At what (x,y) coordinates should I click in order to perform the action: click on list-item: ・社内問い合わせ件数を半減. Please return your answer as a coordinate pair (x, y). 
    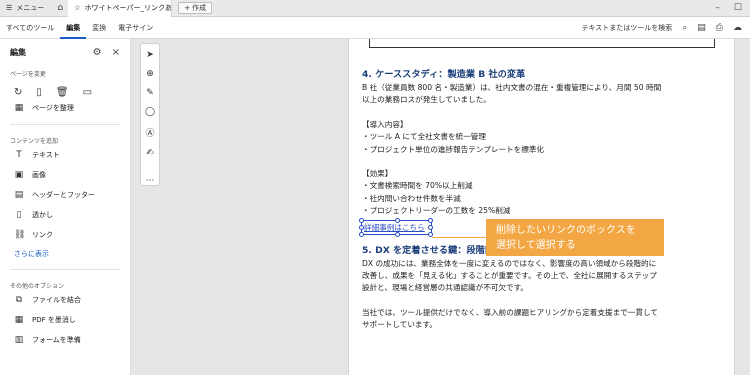
    Looking at the image, I should click on (539, 199).